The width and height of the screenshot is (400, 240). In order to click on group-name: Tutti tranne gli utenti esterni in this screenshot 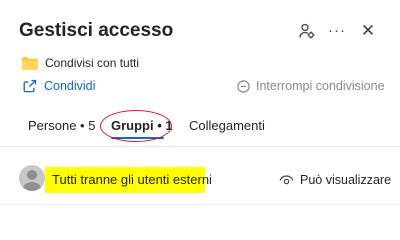, I will do `click(128, 180)`.